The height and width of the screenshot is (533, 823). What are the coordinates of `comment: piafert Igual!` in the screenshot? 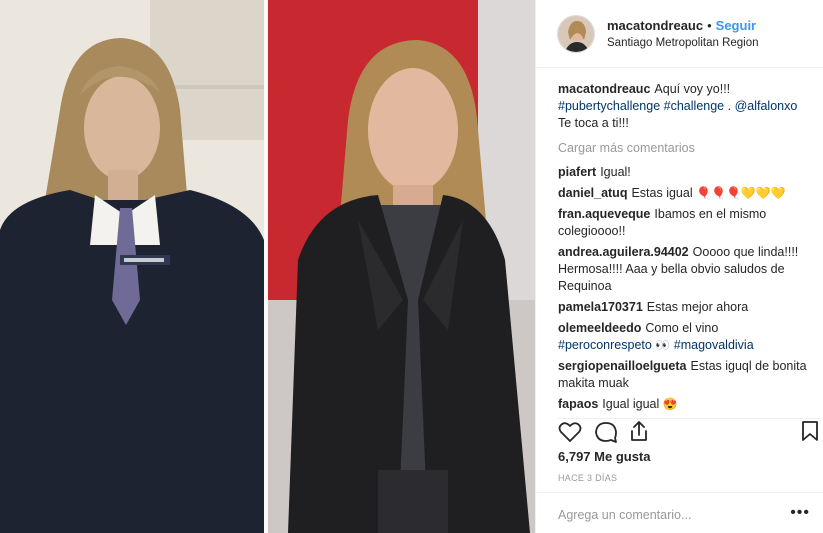 It's located at (685, 172).